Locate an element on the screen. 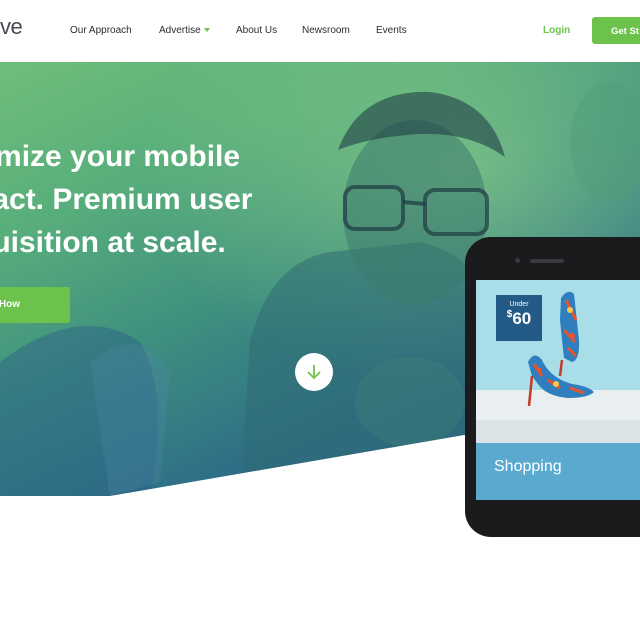 The width and height of the screenshot is (640, 640). arrow-down-icon is located at coordinates (314, 372).